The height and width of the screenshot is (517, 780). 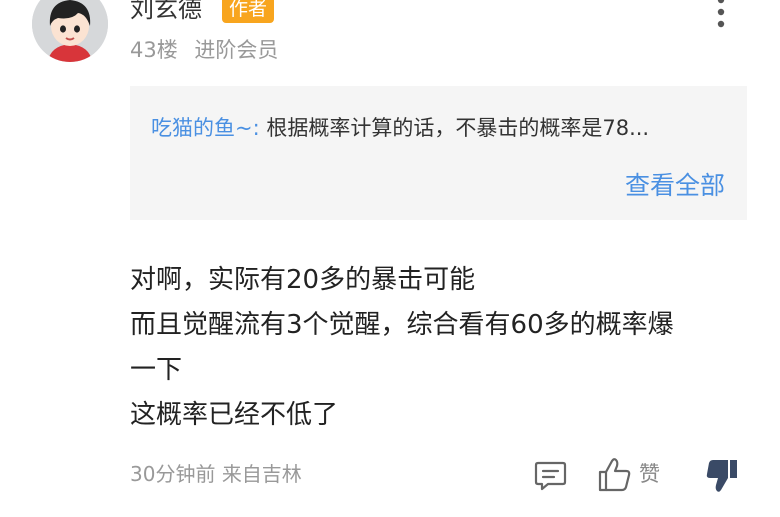 What do you see at coordinates (248, 11) in the screenshot?
I see `author-badge: 作者` at bounding box center [248, 11].